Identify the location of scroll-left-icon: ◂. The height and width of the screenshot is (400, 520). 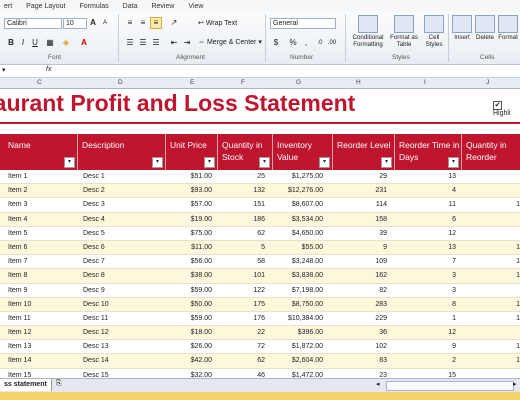
(378, 384).